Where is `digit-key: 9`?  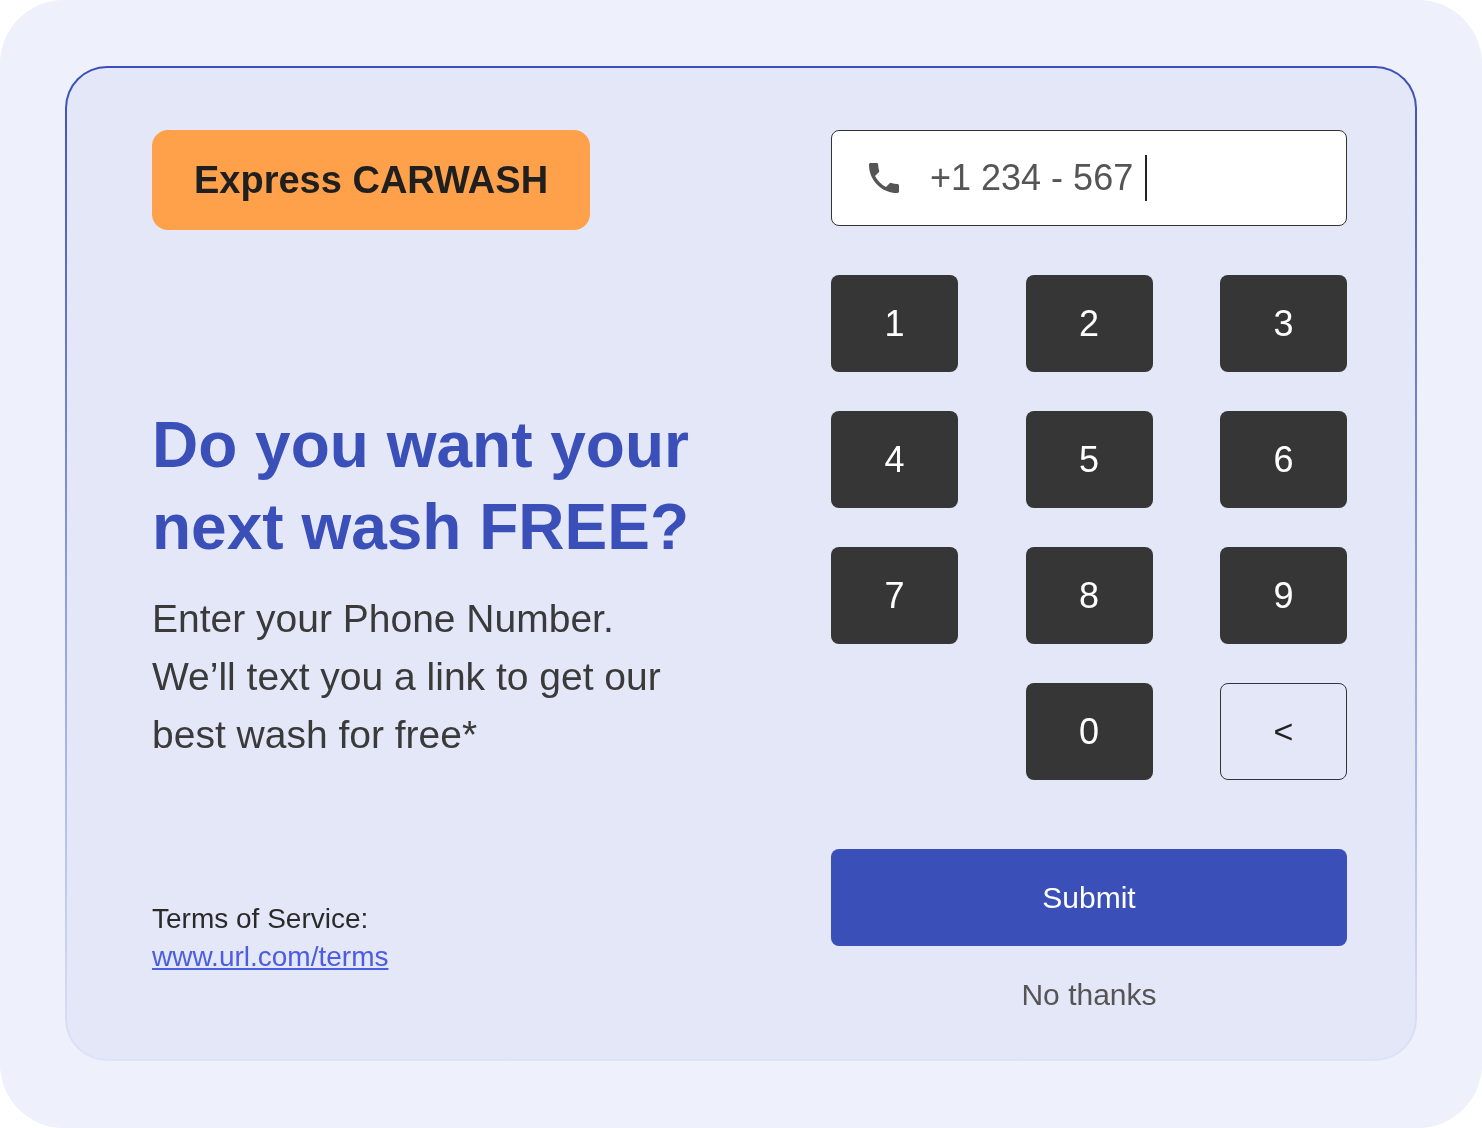 digit-key: 9 is located at coordinates (1283, 595).